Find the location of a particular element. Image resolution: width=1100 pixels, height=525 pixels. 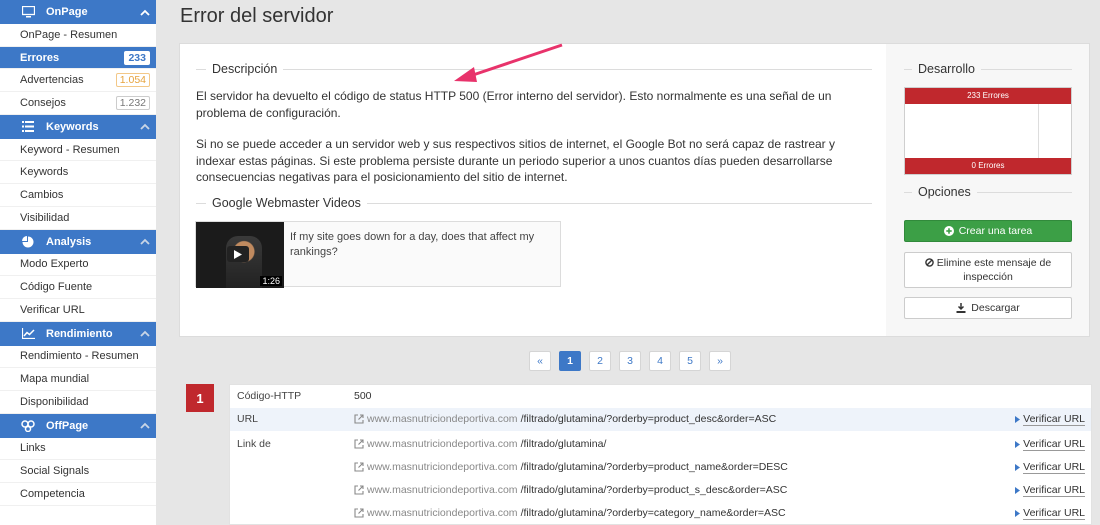

play-icon is located at coordinates (238, 254).